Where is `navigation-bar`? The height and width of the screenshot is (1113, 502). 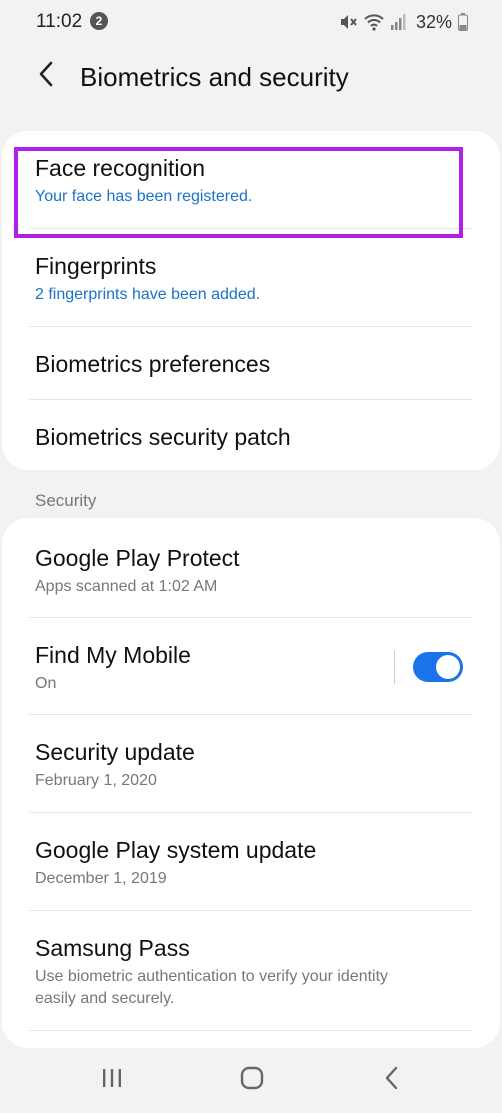
navigation-bar is located at coordinates (251, 1080).